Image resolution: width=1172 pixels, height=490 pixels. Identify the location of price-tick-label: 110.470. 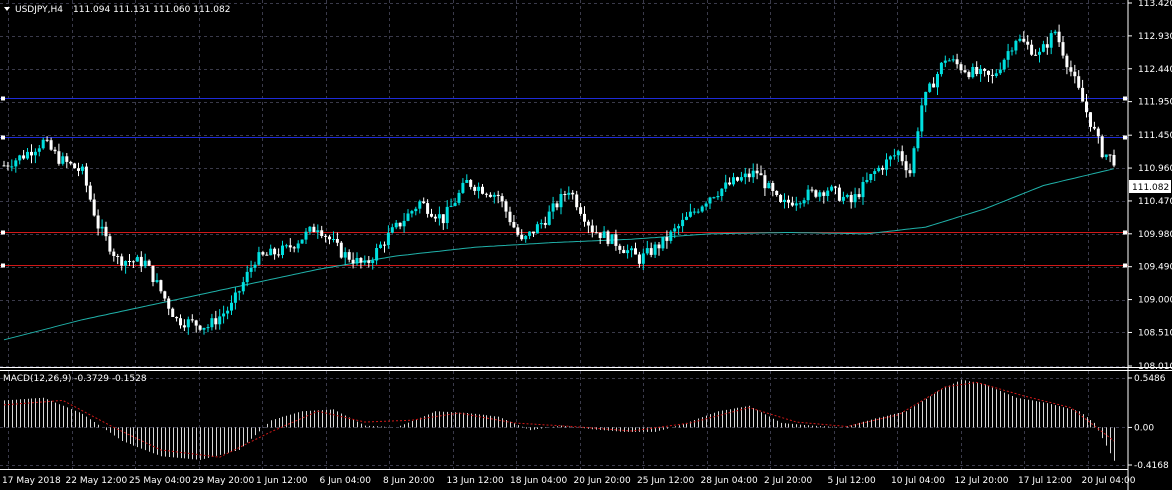
(1155, 202).